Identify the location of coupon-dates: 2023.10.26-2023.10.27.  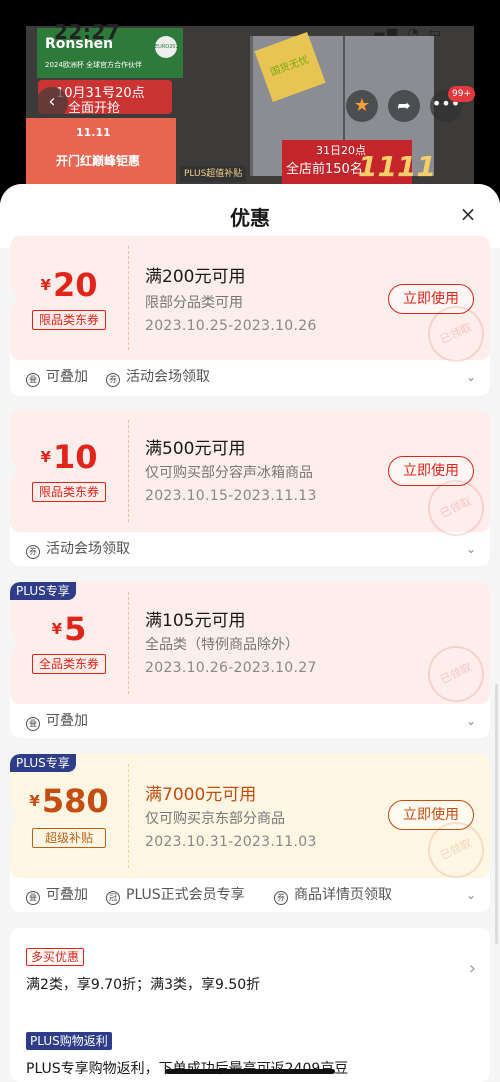
(231, 668).